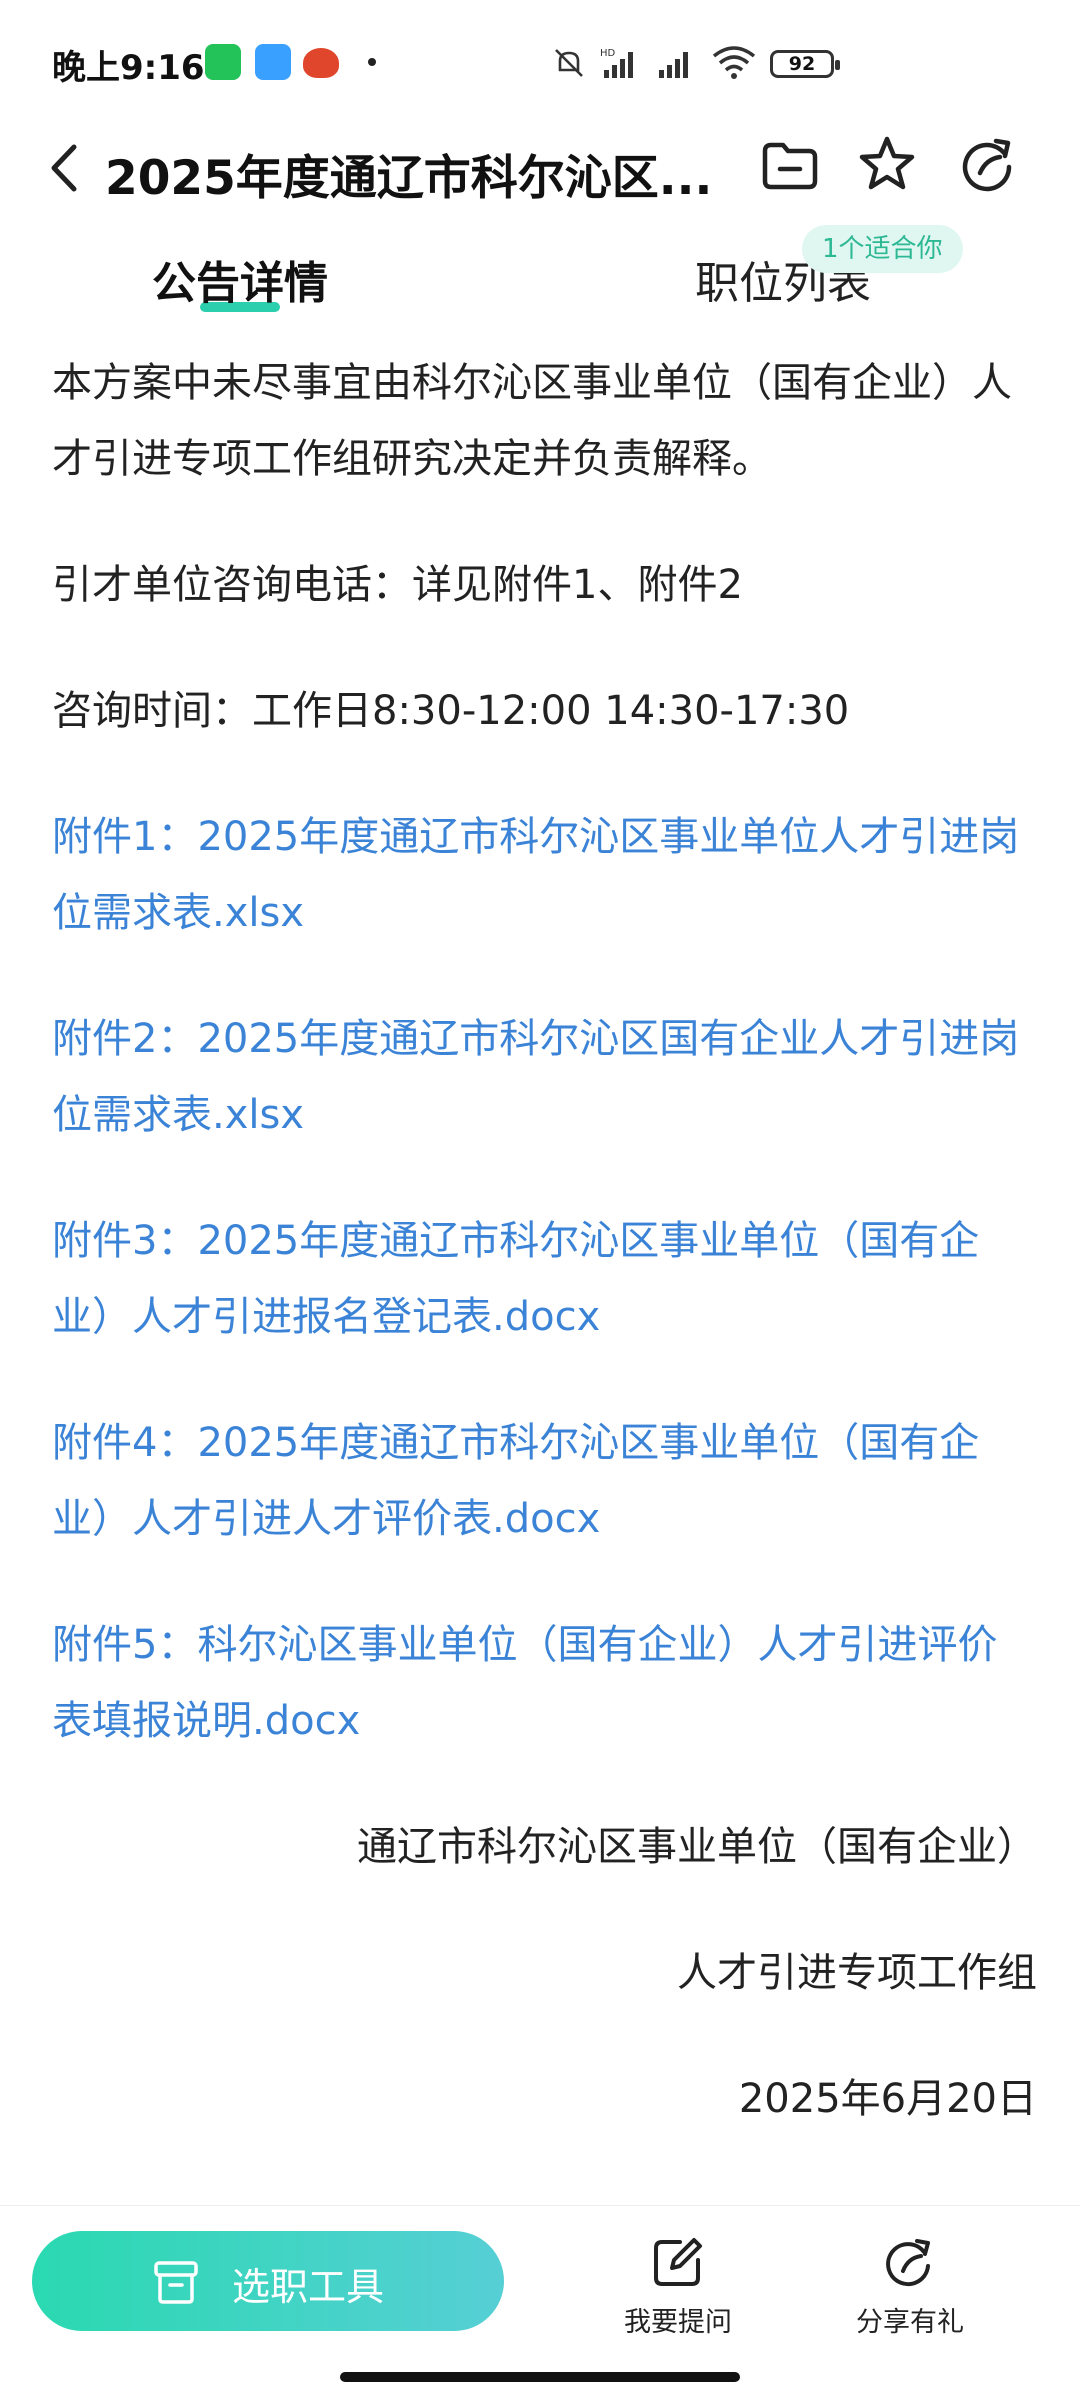 This screenshot has width=1080, height=2401. What do you see at coordinates (608, 53) in the screenshot?
I see `svg-text: HD` at bounding box center [608, 53].